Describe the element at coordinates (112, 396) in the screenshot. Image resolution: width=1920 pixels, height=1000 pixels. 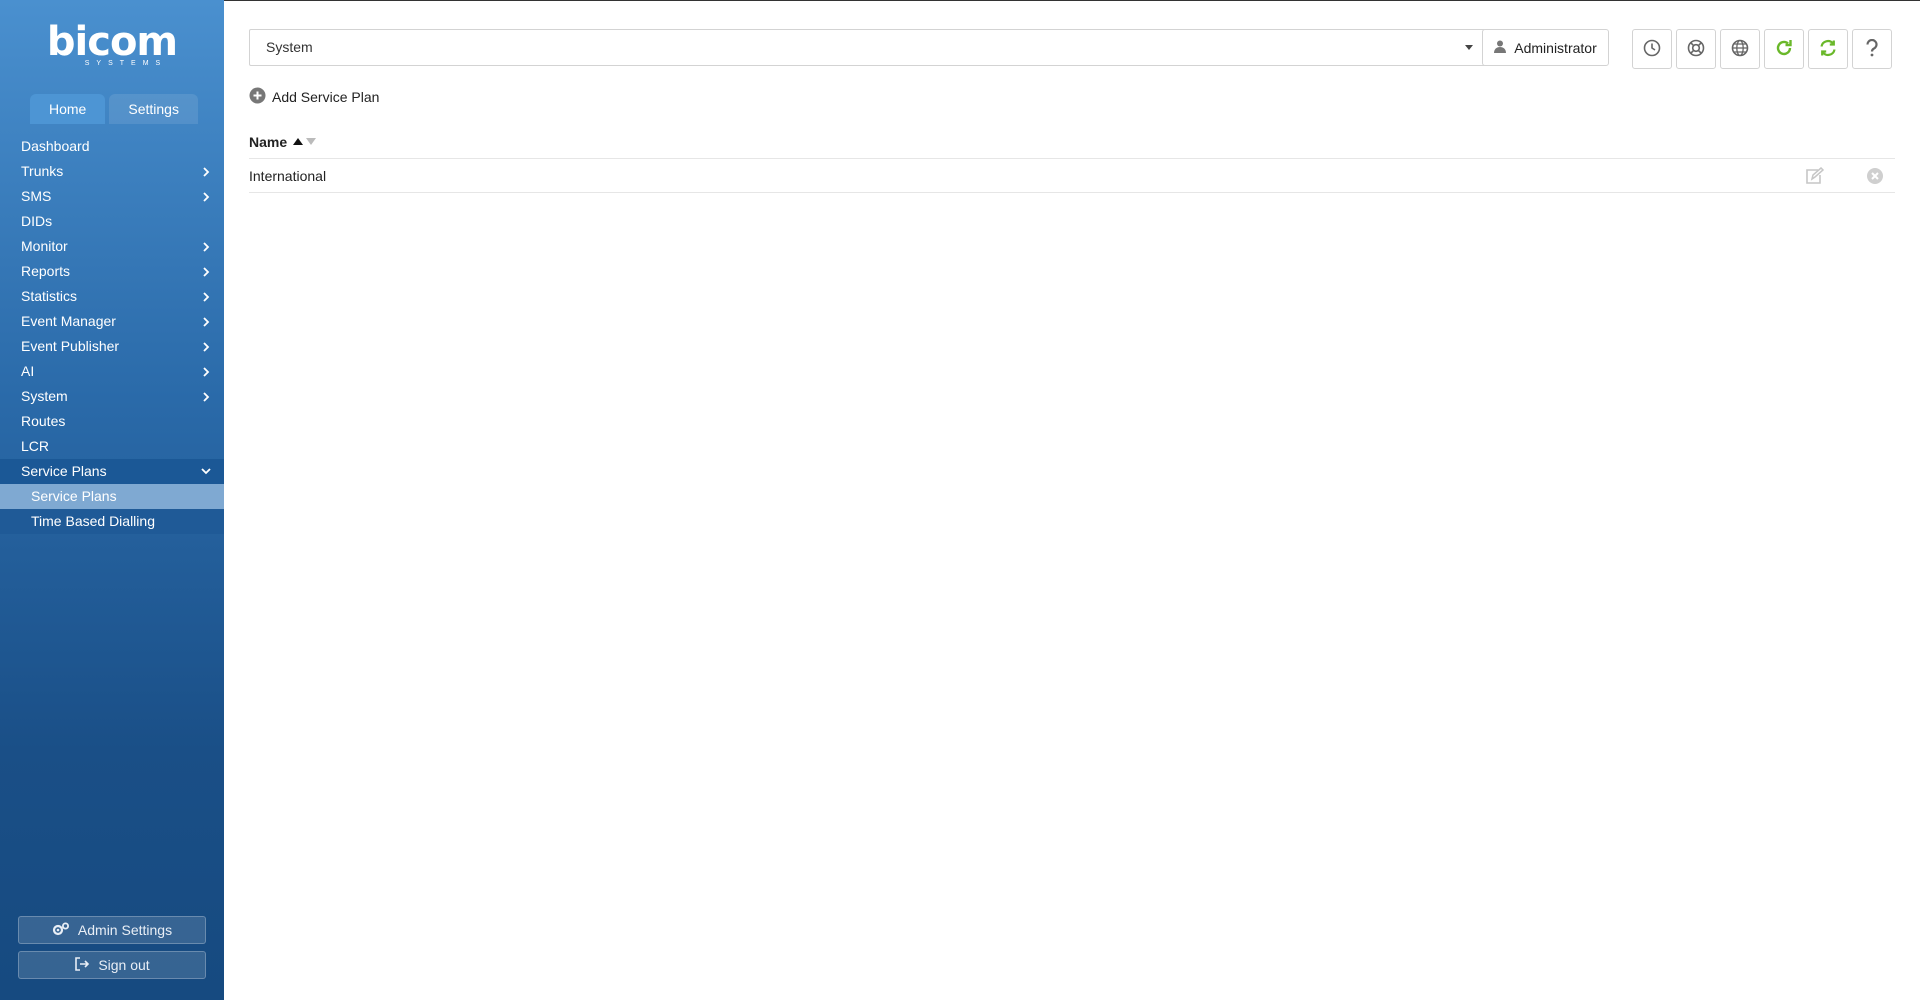
I see `sidebar-item-system: System` at that location.